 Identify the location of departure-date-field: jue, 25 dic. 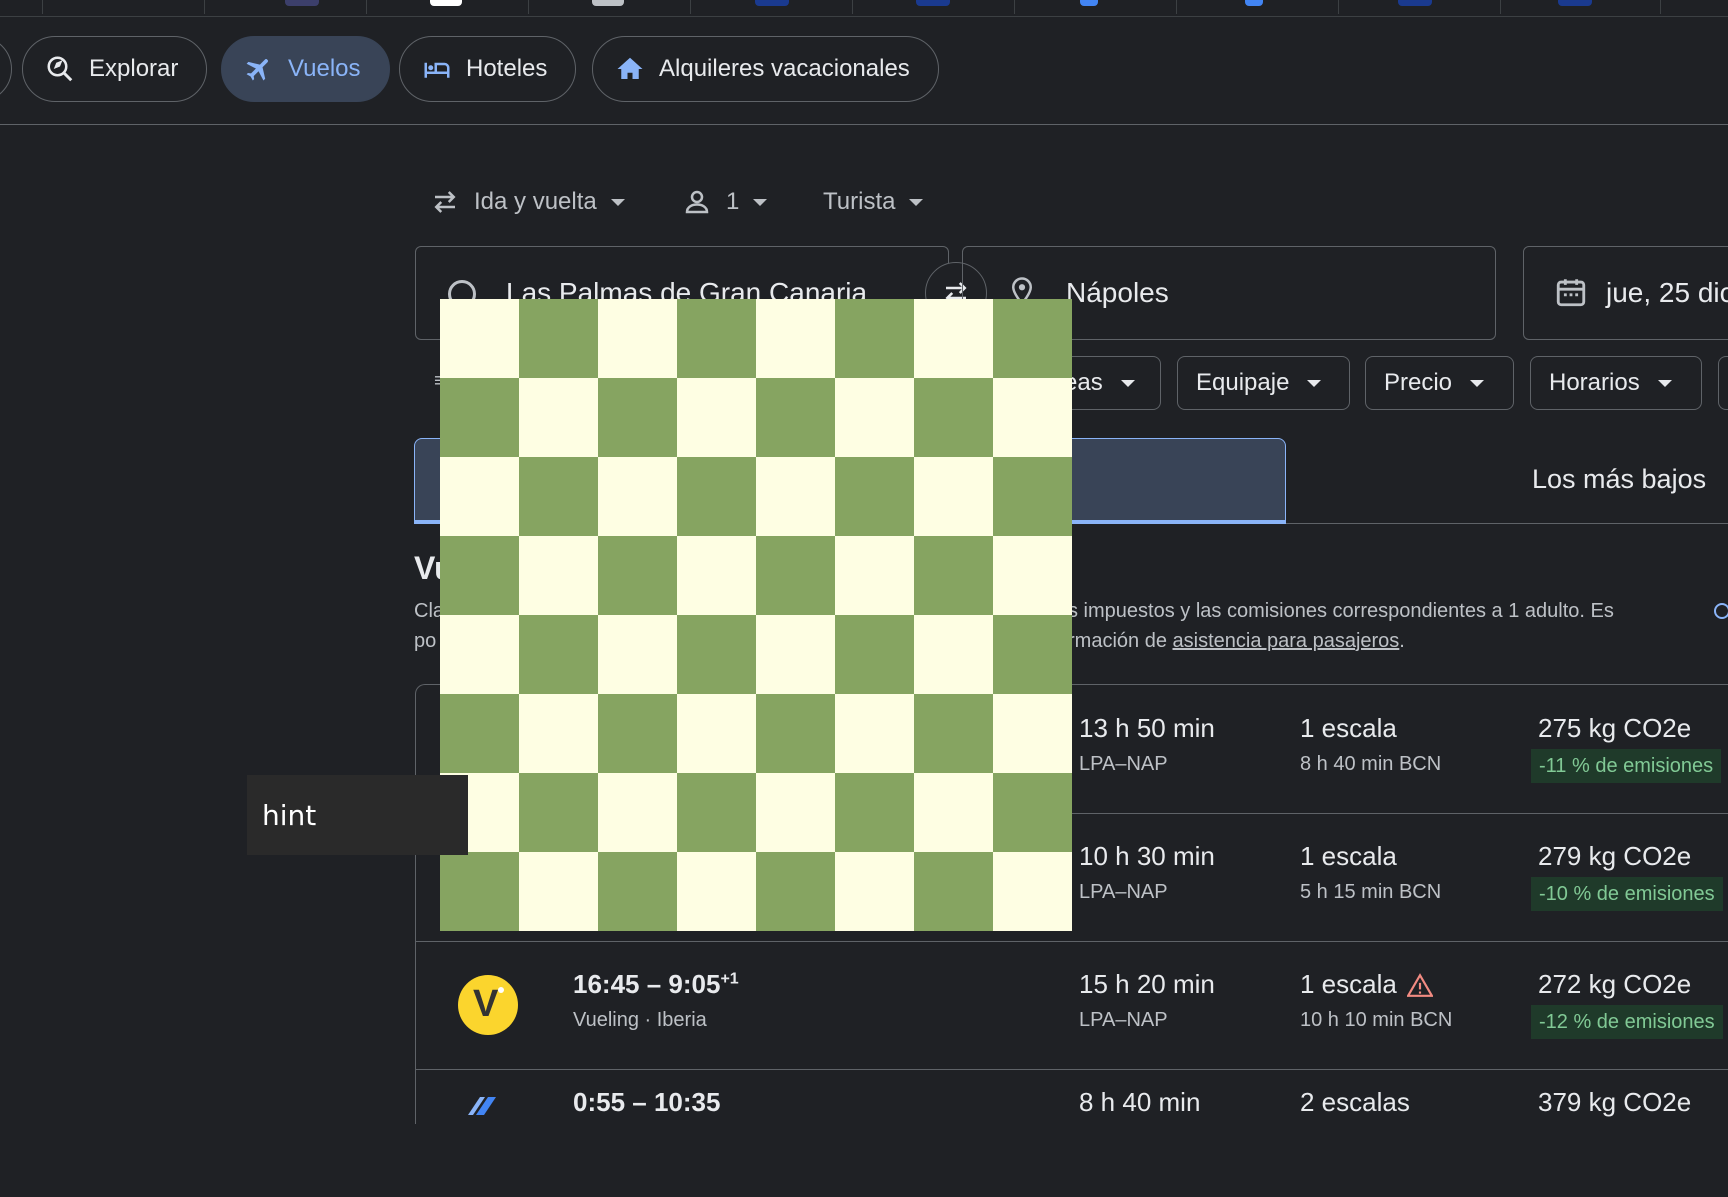
(1625, 293).